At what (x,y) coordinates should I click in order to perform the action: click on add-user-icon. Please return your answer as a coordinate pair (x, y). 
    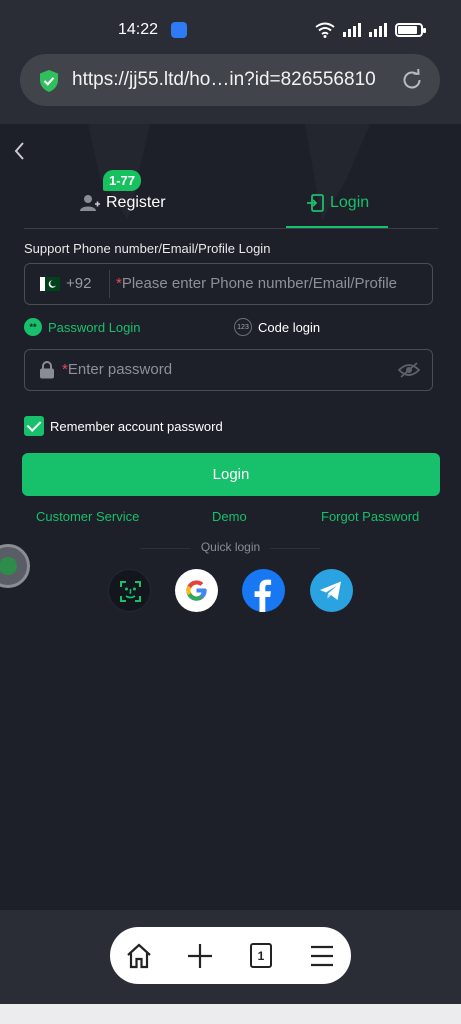
    Looking at the image, I should click on (90, 203).